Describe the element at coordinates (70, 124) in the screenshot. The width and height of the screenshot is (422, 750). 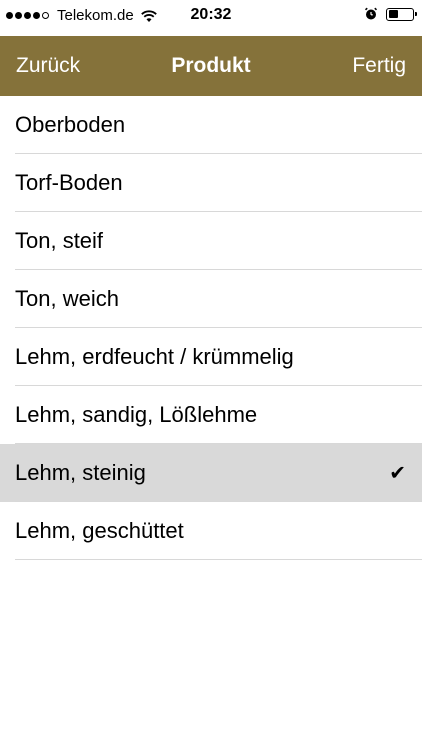
I see `list-item-label: Oberboden` at that location.